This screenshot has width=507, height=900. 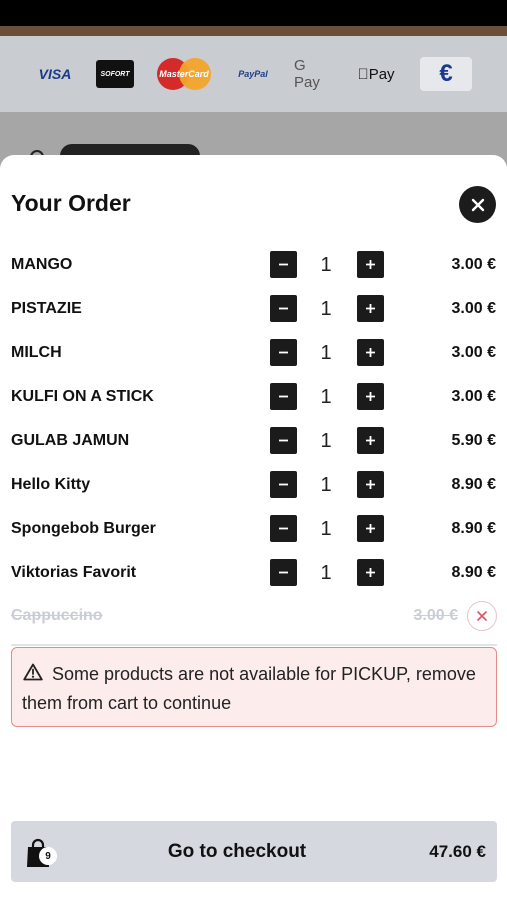 I want to click on google-pay-logo: G Pay, so click(x=307, y=74).